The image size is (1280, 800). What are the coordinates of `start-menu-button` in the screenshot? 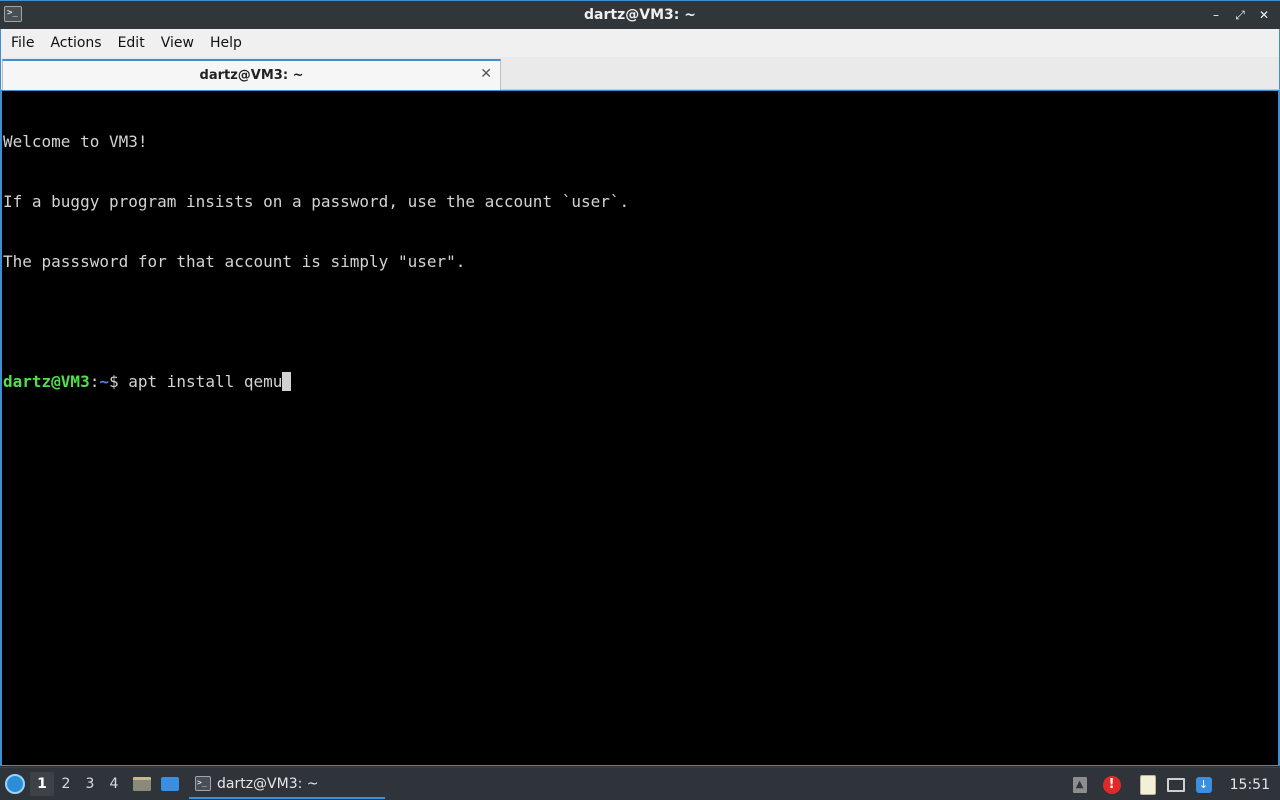 It's located at (15, 784).